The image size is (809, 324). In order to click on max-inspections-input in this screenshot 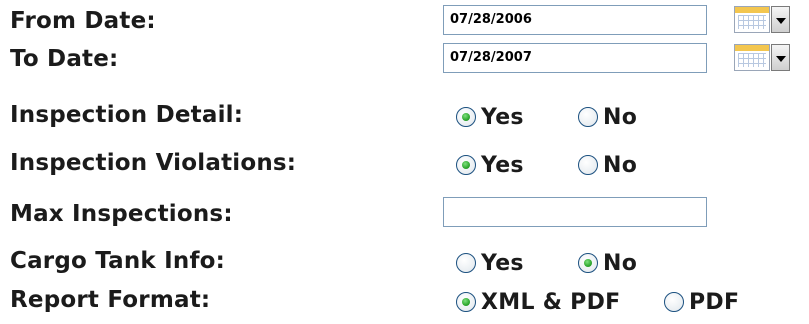, I will do `click(575, 212)`.